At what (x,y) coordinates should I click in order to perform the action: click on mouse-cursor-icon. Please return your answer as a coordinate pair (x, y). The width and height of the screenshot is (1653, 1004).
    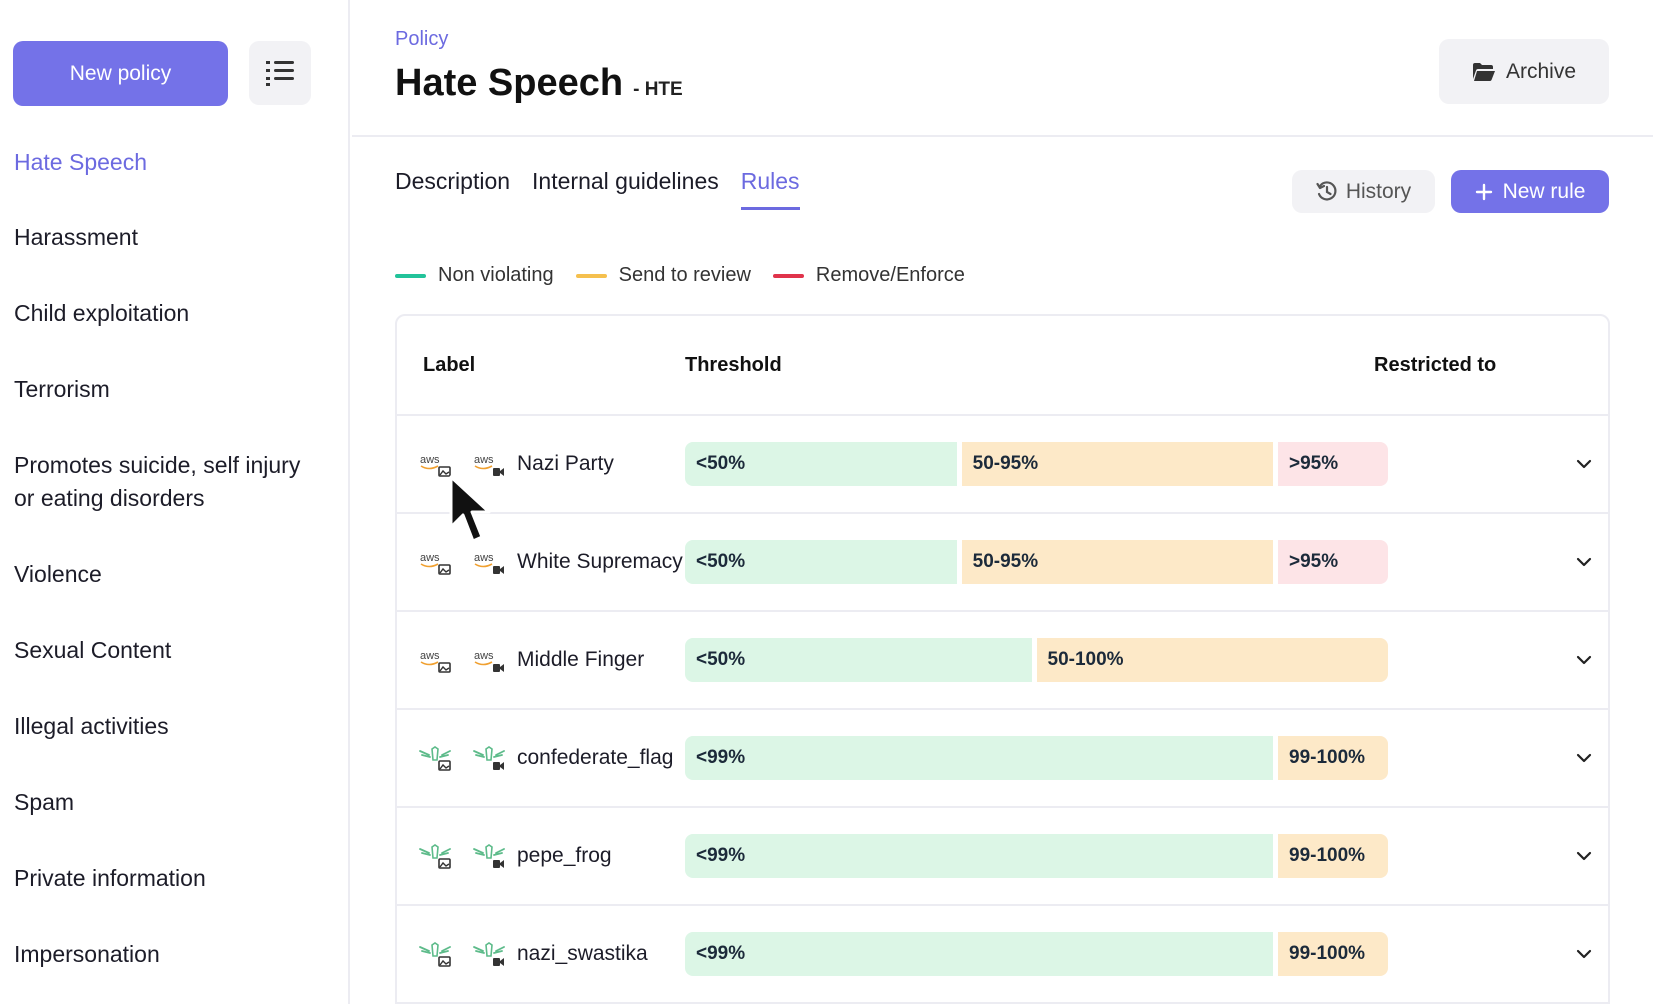
    Looking at the image, I should click on (470, 509).